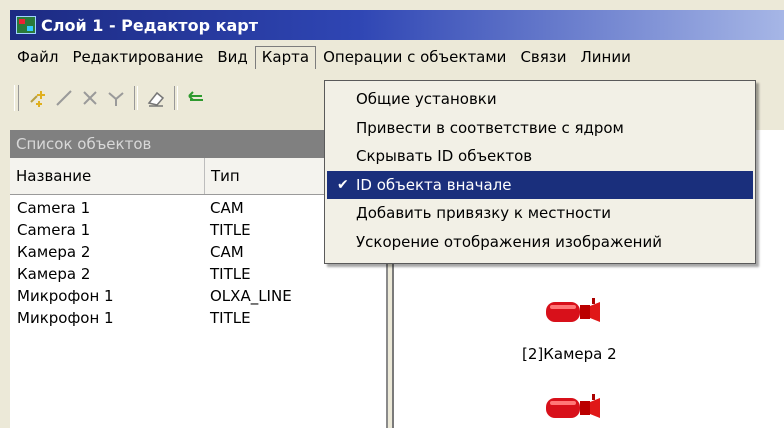 Image resolution: width=784 pixels, height=428 pixels. Describe the element at coordinates (397, 25) in the screenshot. I see `title-bar: Слой 1 - Редактор карт` at that location.